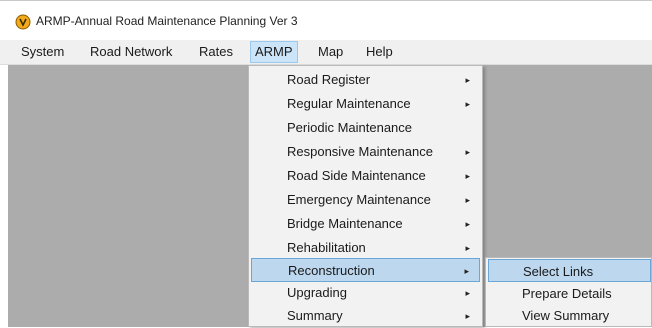 The image size is (652, 328). What do you see at coordinates (330, 52) in the screenshot?
I see `menu-map: Map` at bounding box center [330, 52].